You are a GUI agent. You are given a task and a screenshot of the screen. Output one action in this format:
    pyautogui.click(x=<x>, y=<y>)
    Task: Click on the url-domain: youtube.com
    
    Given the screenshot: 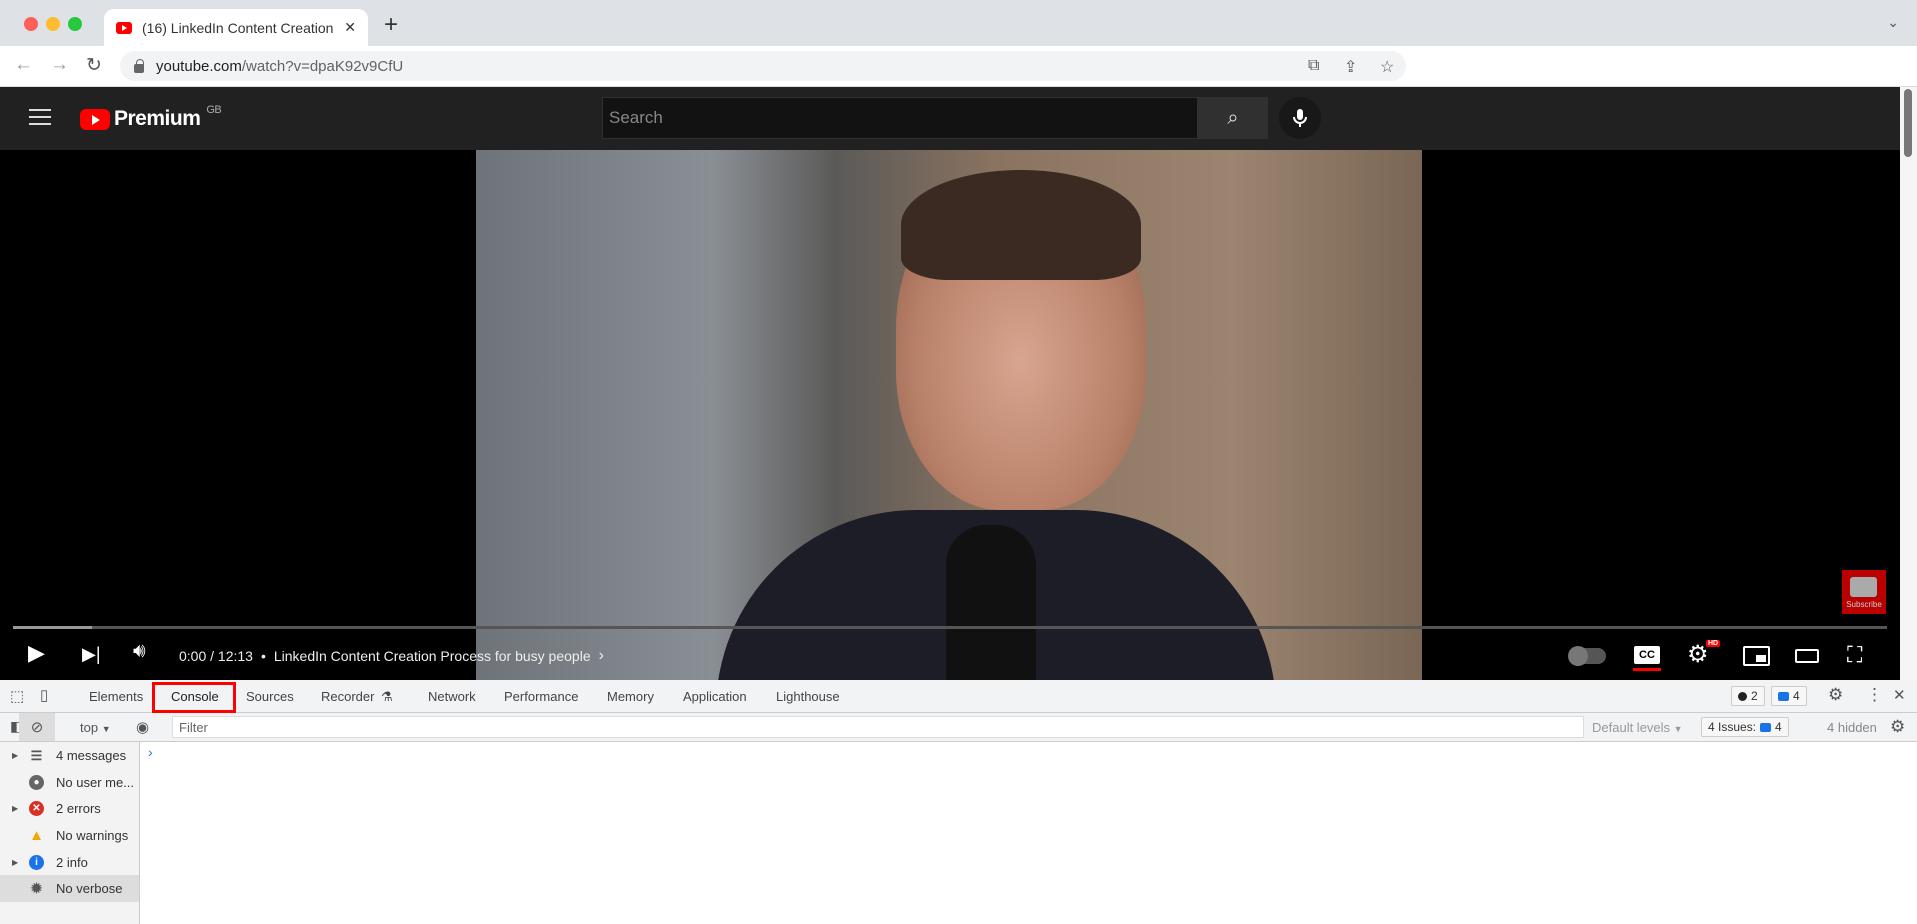 What is the action you would take?
    pyautogui.click(x=199, y=66)
    